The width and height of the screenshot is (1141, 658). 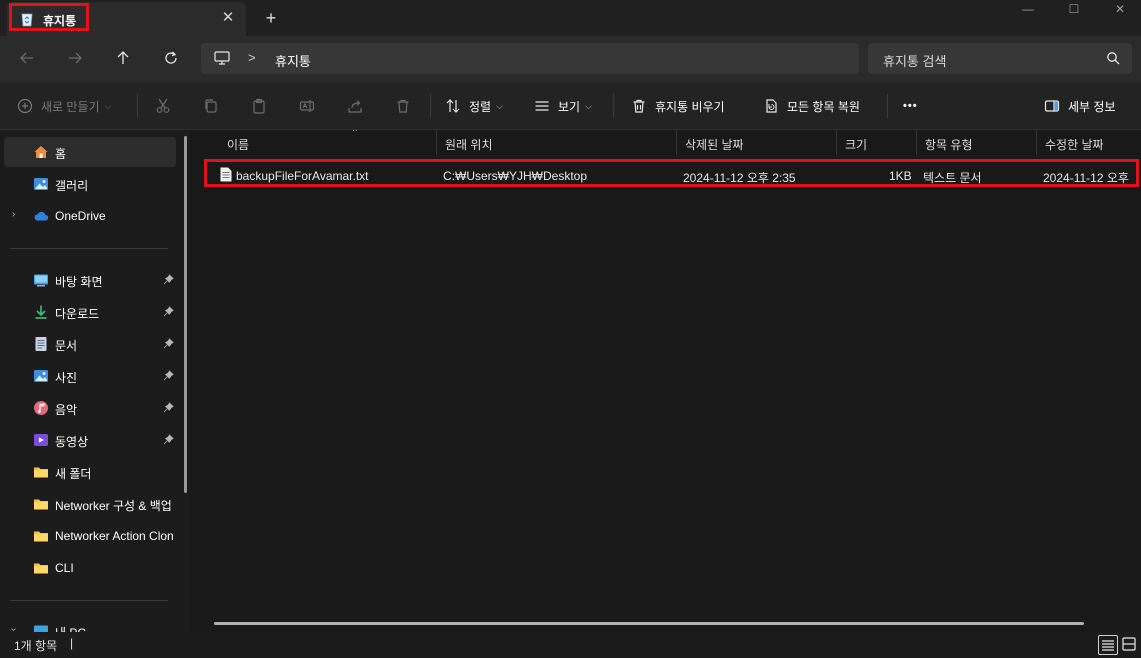 What do you see at coordinates (185, 314) in the screenshot?
I see `sidebar-scrollbar` at bounding box center [185, 314].